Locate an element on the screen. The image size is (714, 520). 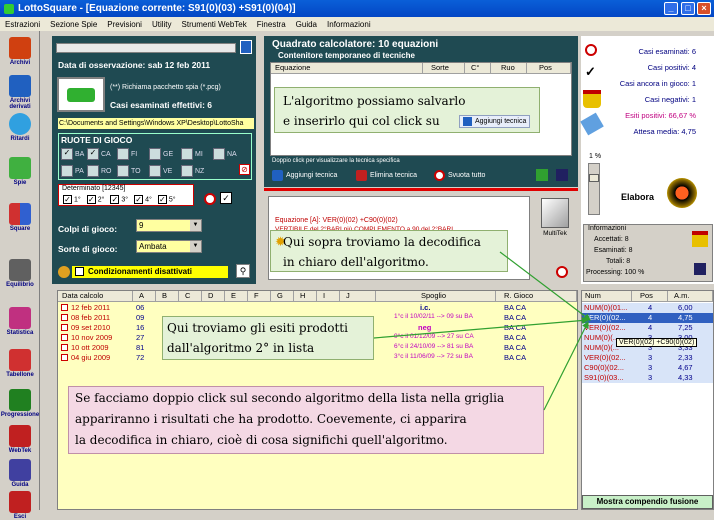
arrow-doppio-click is located at coordinates (566, 365).